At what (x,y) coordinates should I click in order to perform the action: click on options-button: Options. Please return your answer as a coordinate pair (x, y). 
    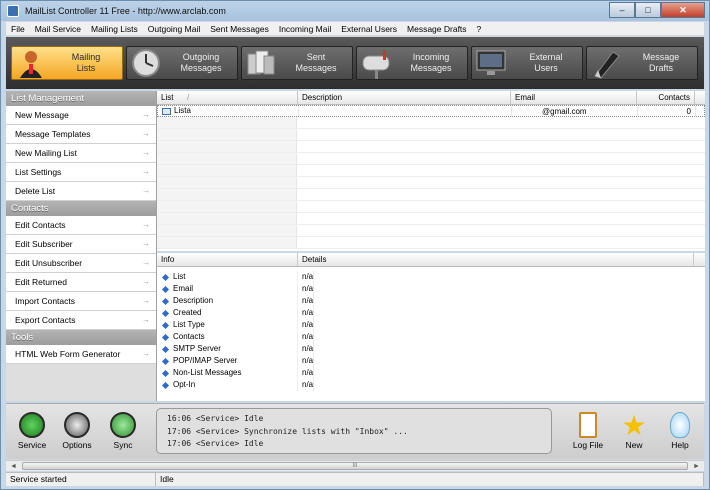
    Looking at the image, I should click on (77, 431).